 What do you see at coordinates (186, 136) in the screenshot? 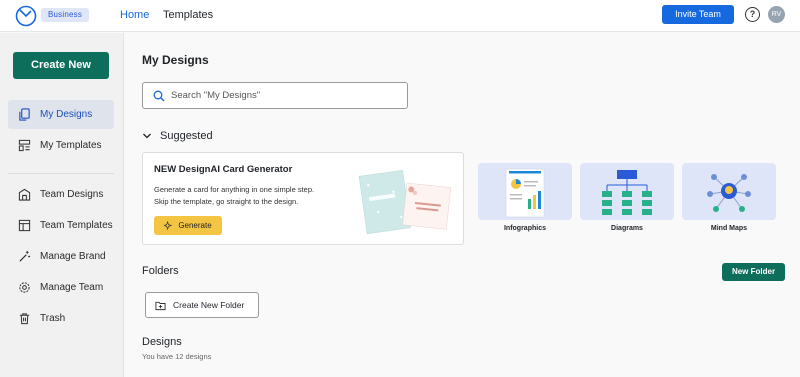
I see `suggested-label: Suggested` at bounding box center [186, 136].